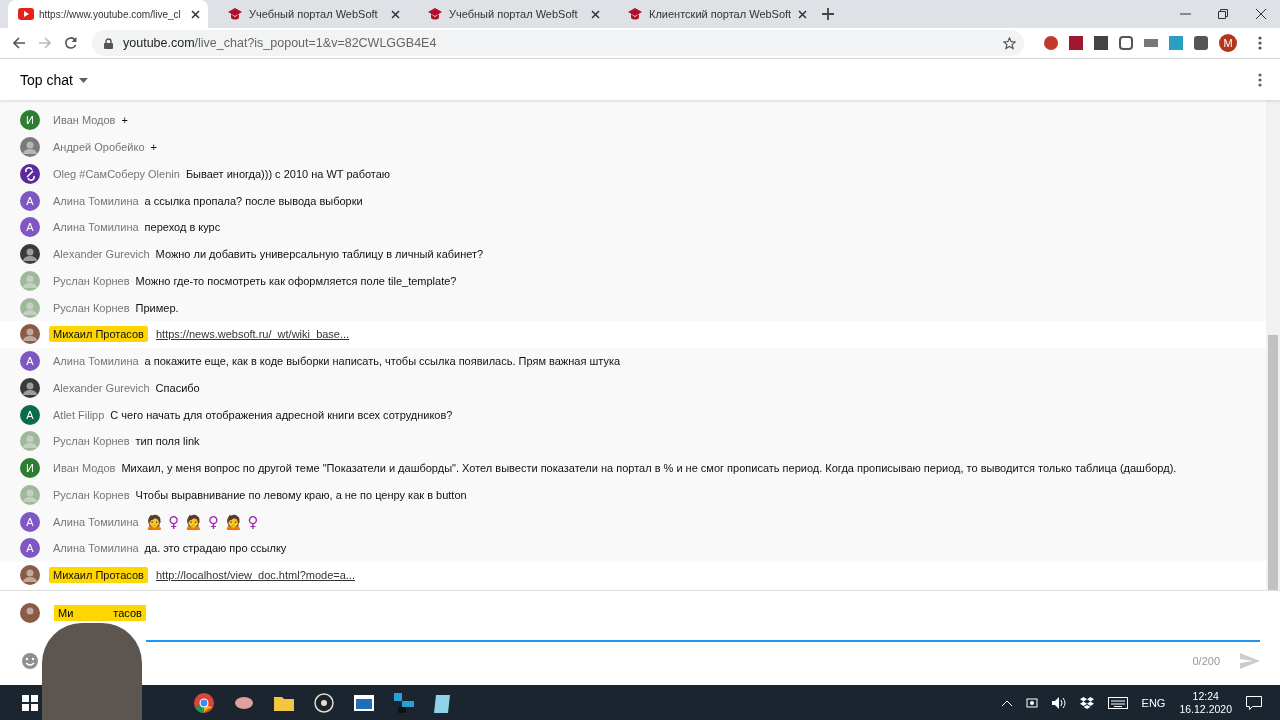 Image resolution: width=1280 pixels, height=720 pixels. What do you see at coordinates (443, 702) in the screenshot?
I see `notepad-icon` at bounding box center [443, 702].